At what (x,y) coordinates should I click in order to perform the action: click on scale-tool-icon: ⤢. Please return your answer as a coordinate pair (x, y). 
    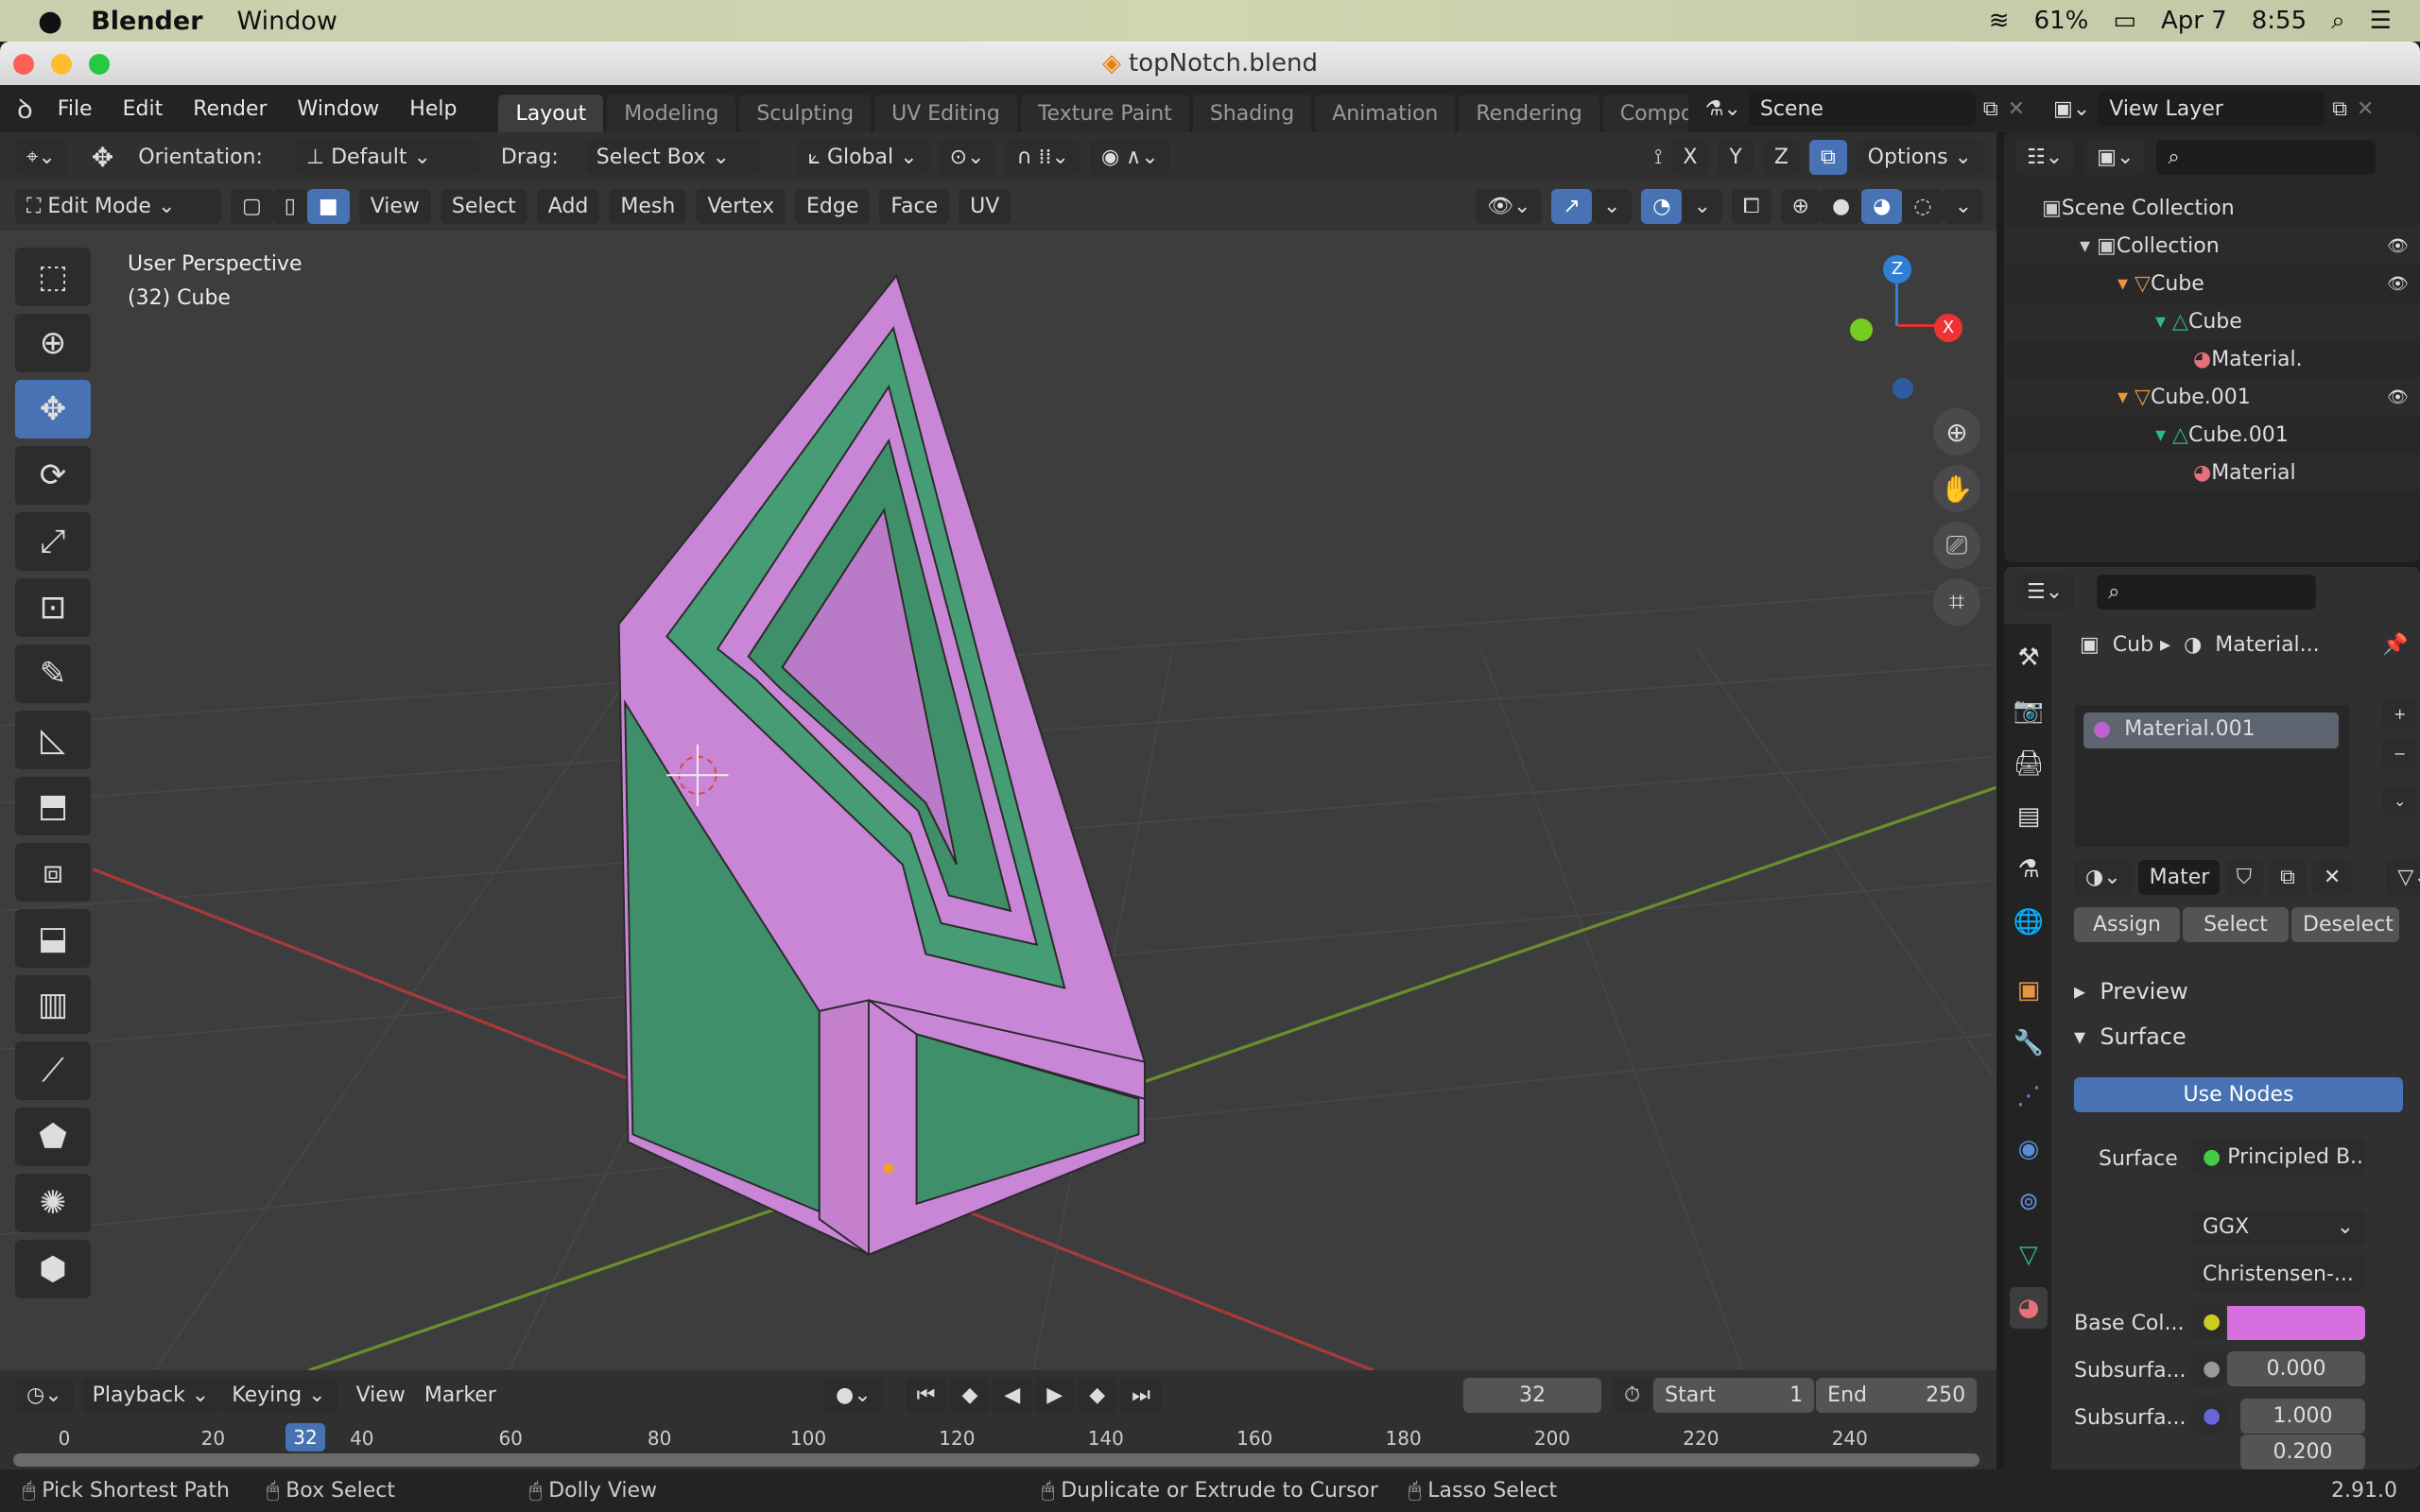
    Looking at the image, I should click on (53, 541).